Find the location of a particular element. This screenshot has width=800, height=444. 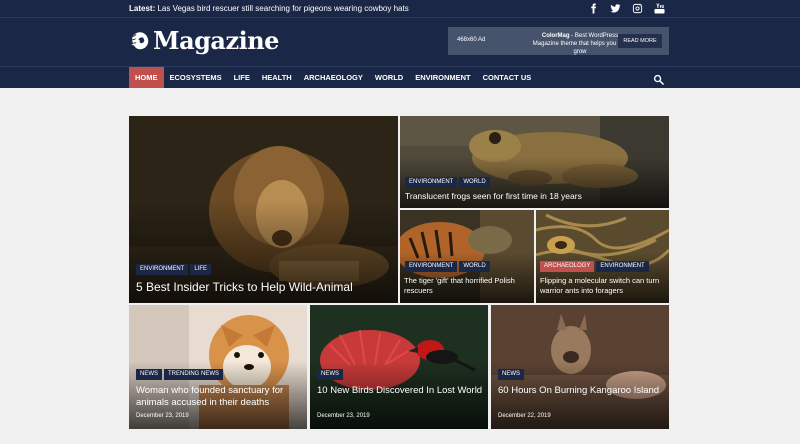

nav-item-world: WORLD is located at coordinates (389, 77).